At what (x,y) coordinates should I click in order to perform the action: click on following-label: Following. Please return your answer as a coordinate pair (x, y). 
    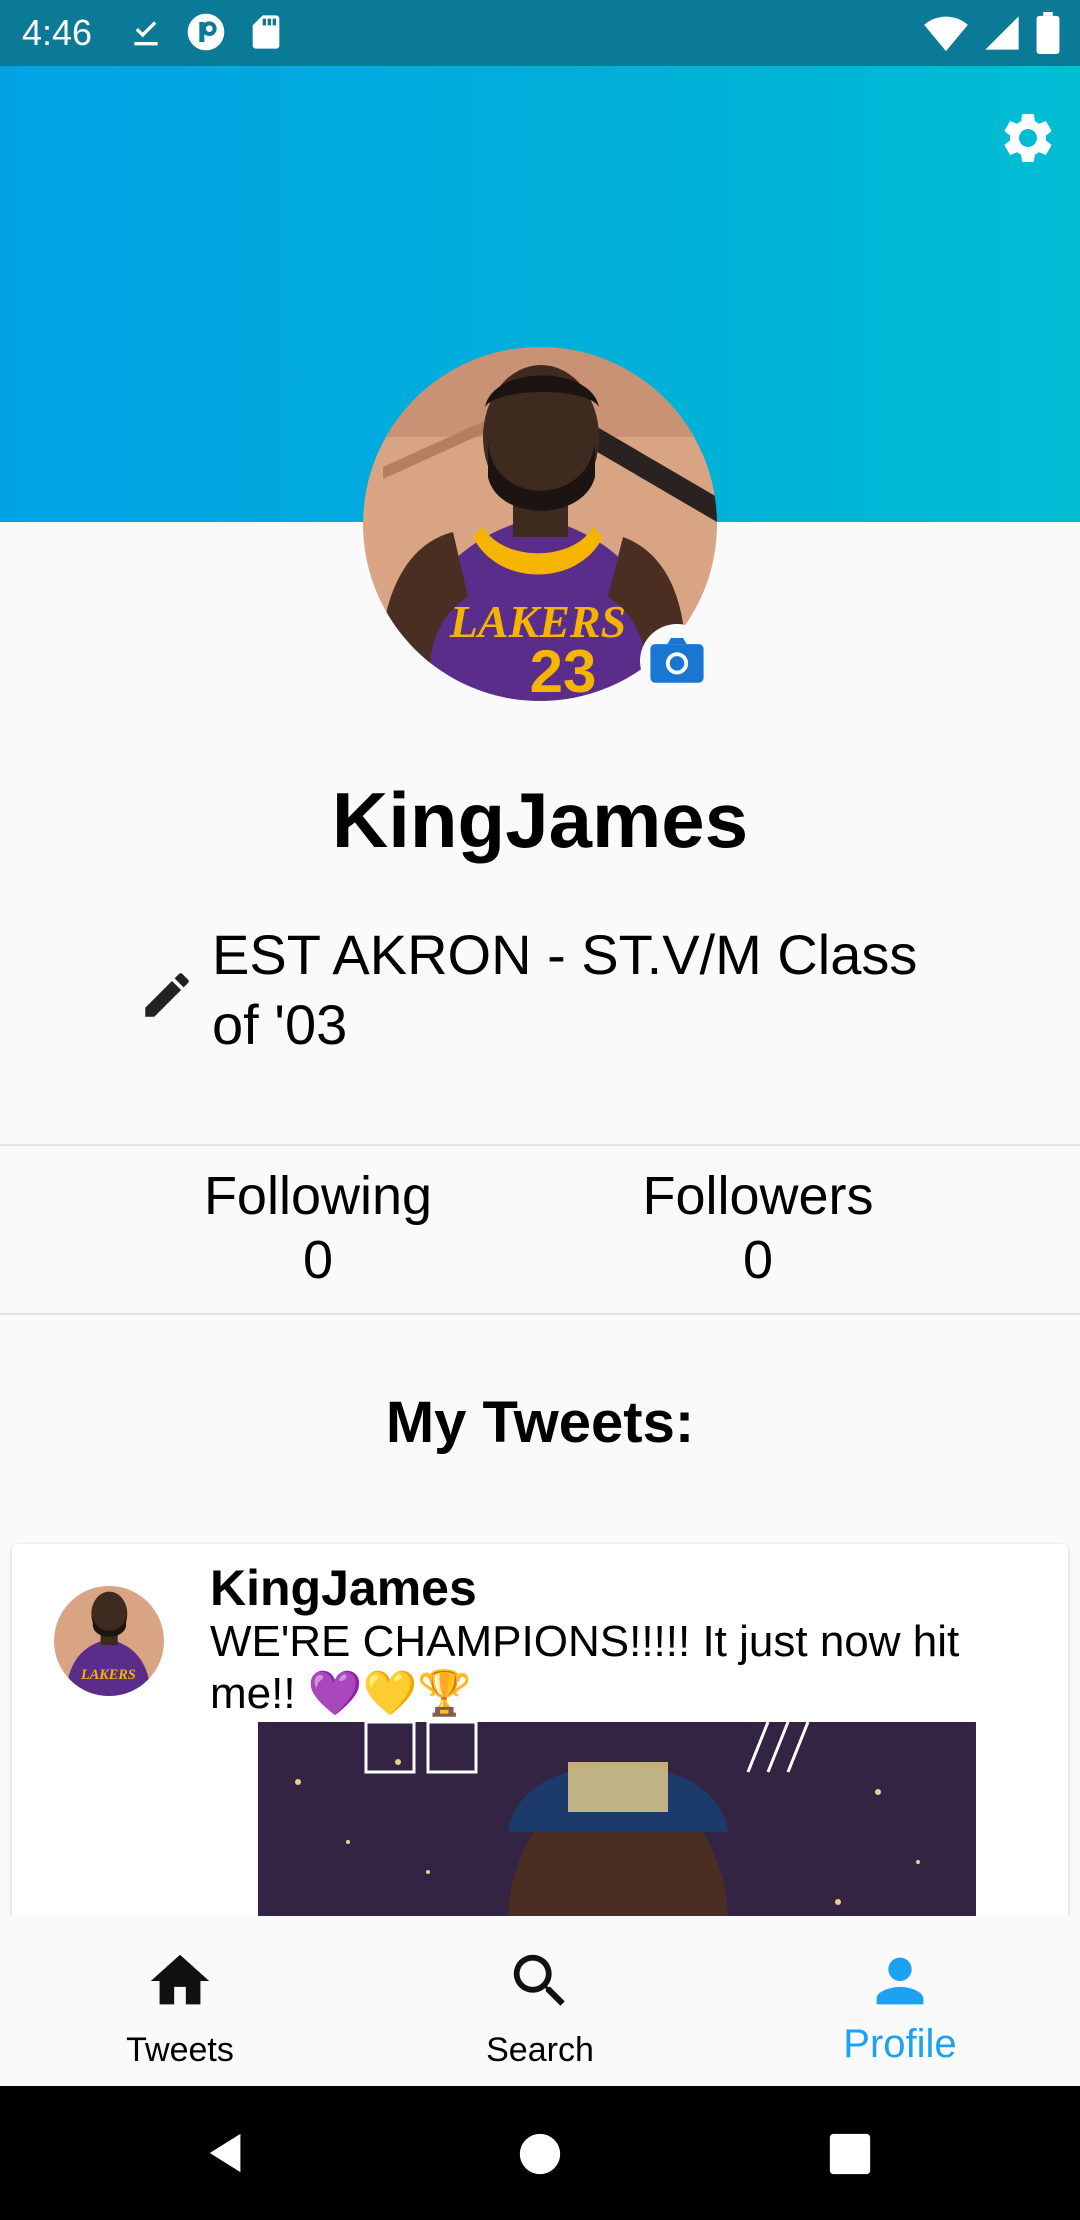
    Looking at the image, I should click on (318, 1196).